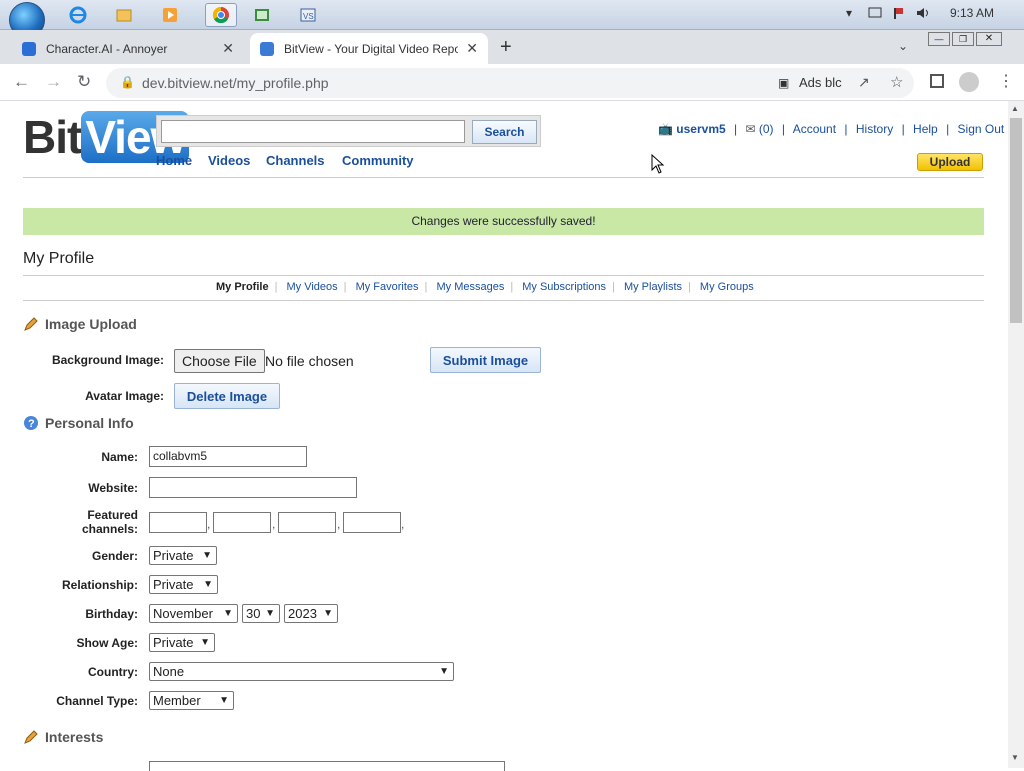 Image resolution: width=1024 pixels, height=771 pixels. I want to click on nav-home: Home, so click(174, 160).